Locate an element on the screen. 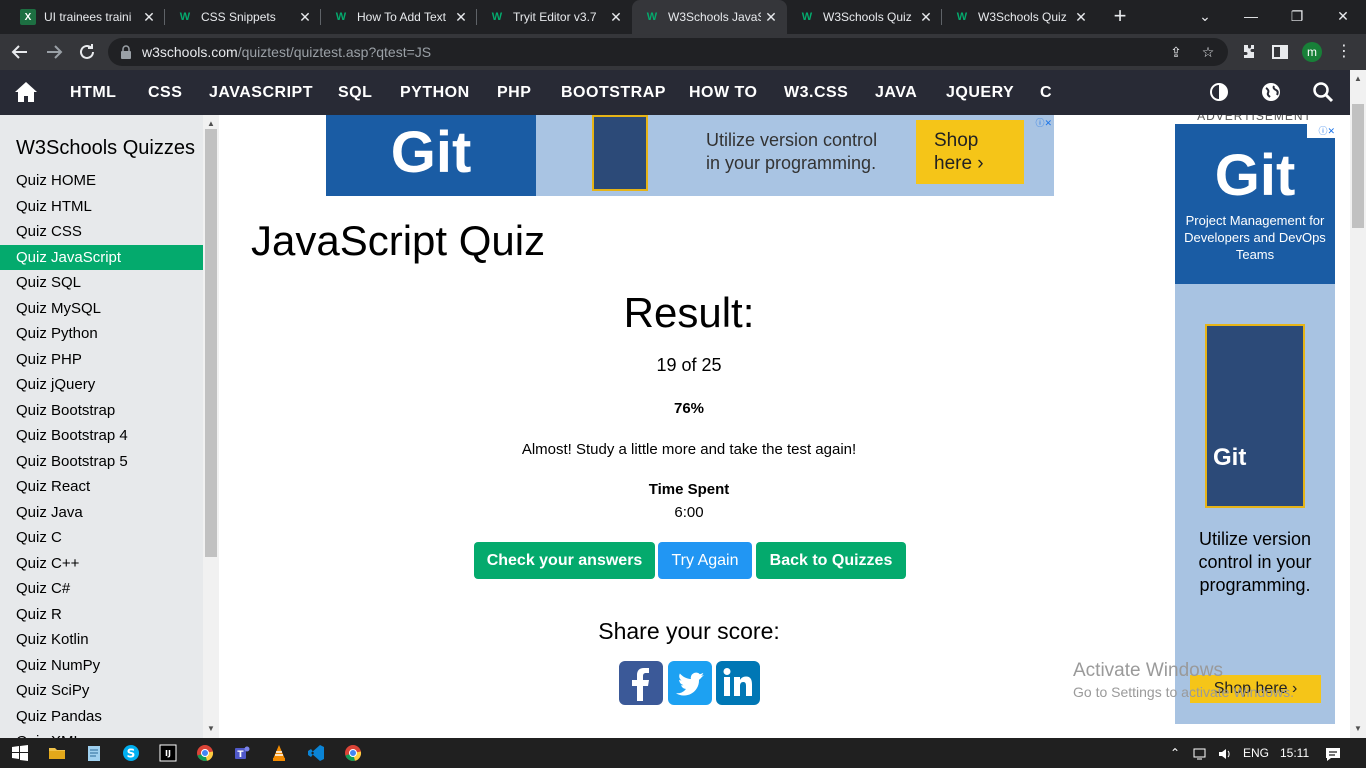 Image resolution: width=1366 pixels, height=768 pixels. browser-tab: X UI trainees traini ✕ is located at coordinates (86, 17).